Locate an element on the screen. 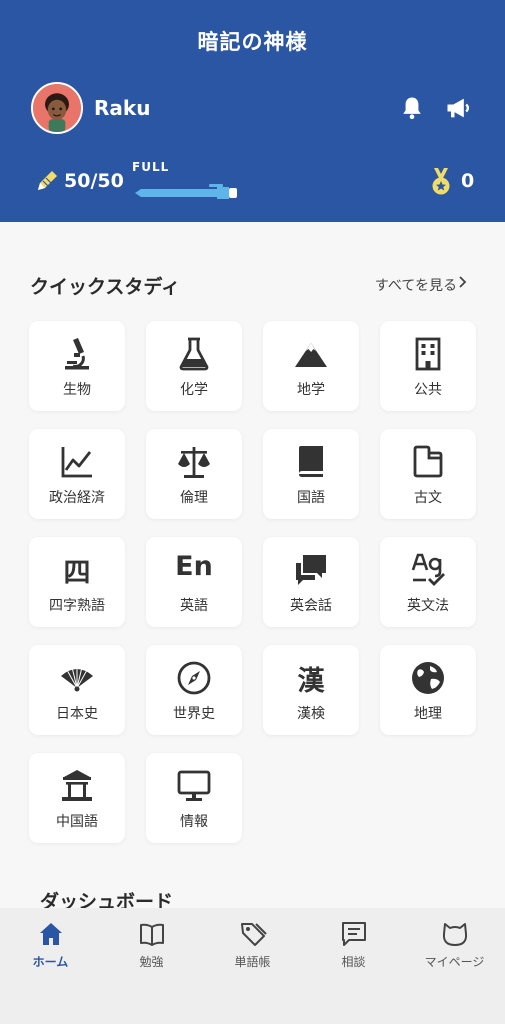 This screenshot has width=505, height=1024. tab-wordbook: 単語帳 is located at coordinates (252, 950).